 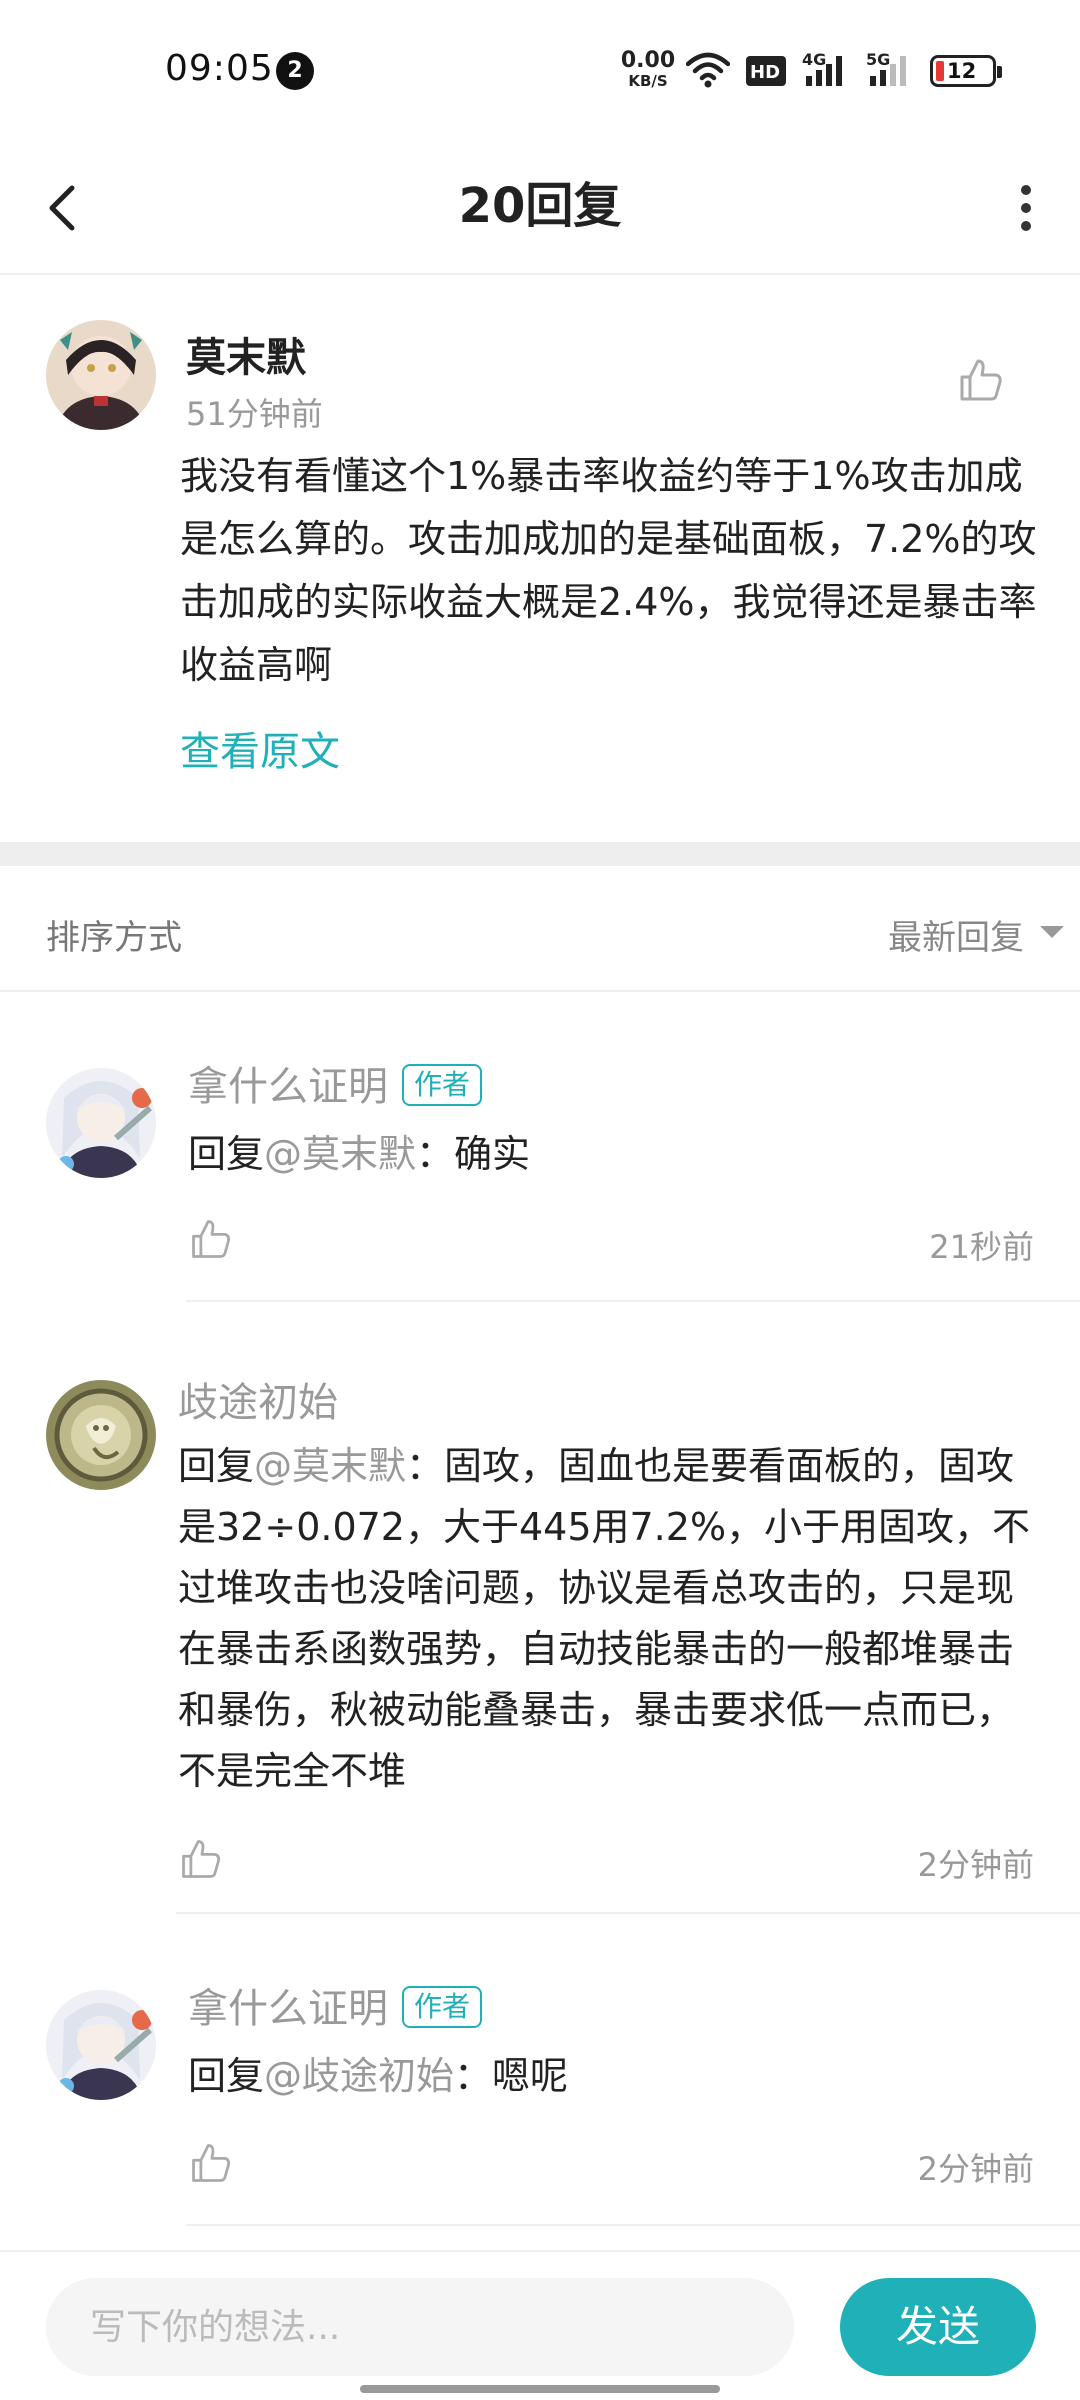 I want to click on network-speed-value: 0.00, so click(x=648, y=60).